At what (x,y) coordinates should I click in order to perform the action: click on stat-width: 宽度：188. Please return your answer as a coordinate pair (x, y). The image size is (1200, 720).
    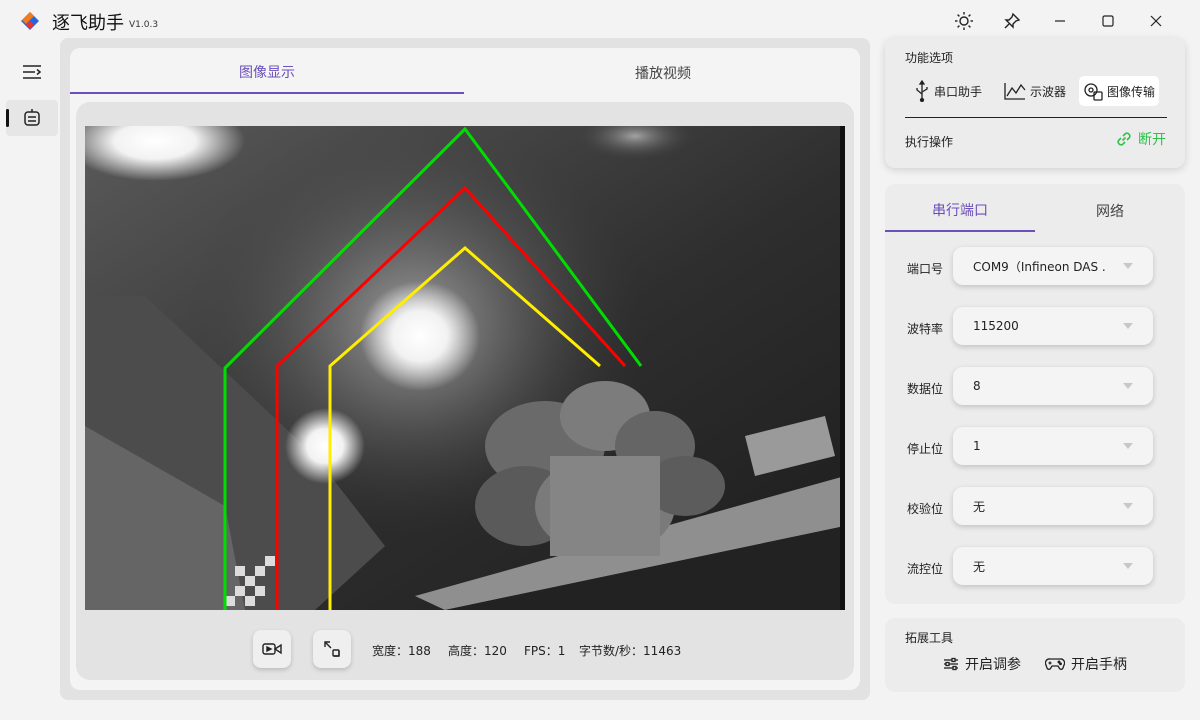
    Looking at the image, I should click on (401, 650).